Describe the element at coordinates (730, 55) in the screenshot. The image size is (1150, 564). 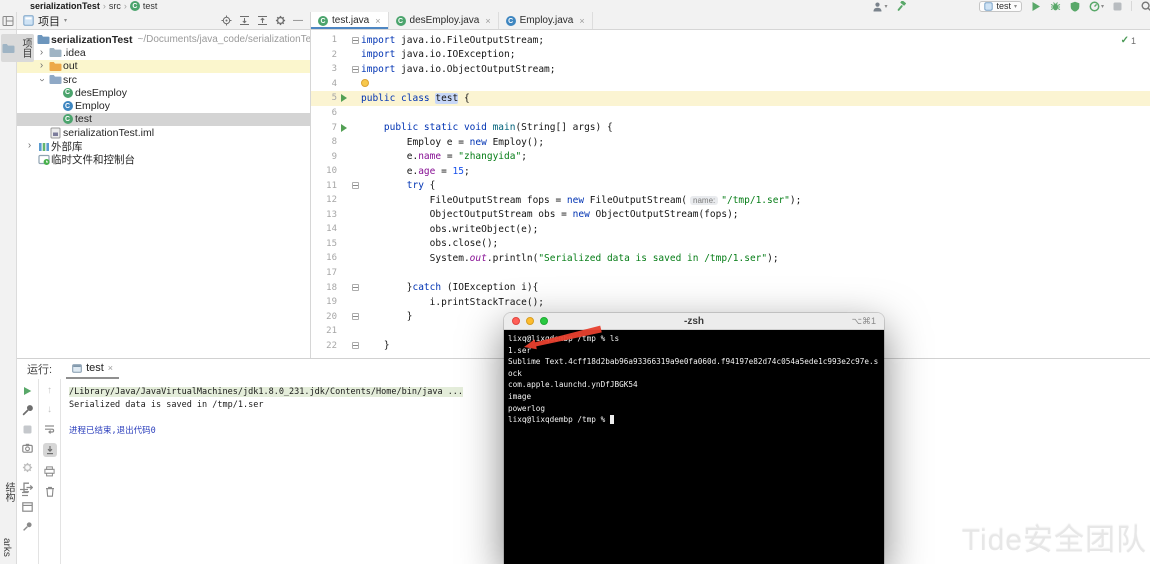
I see `code-line: 2 import java.io.IOException;` at that location.